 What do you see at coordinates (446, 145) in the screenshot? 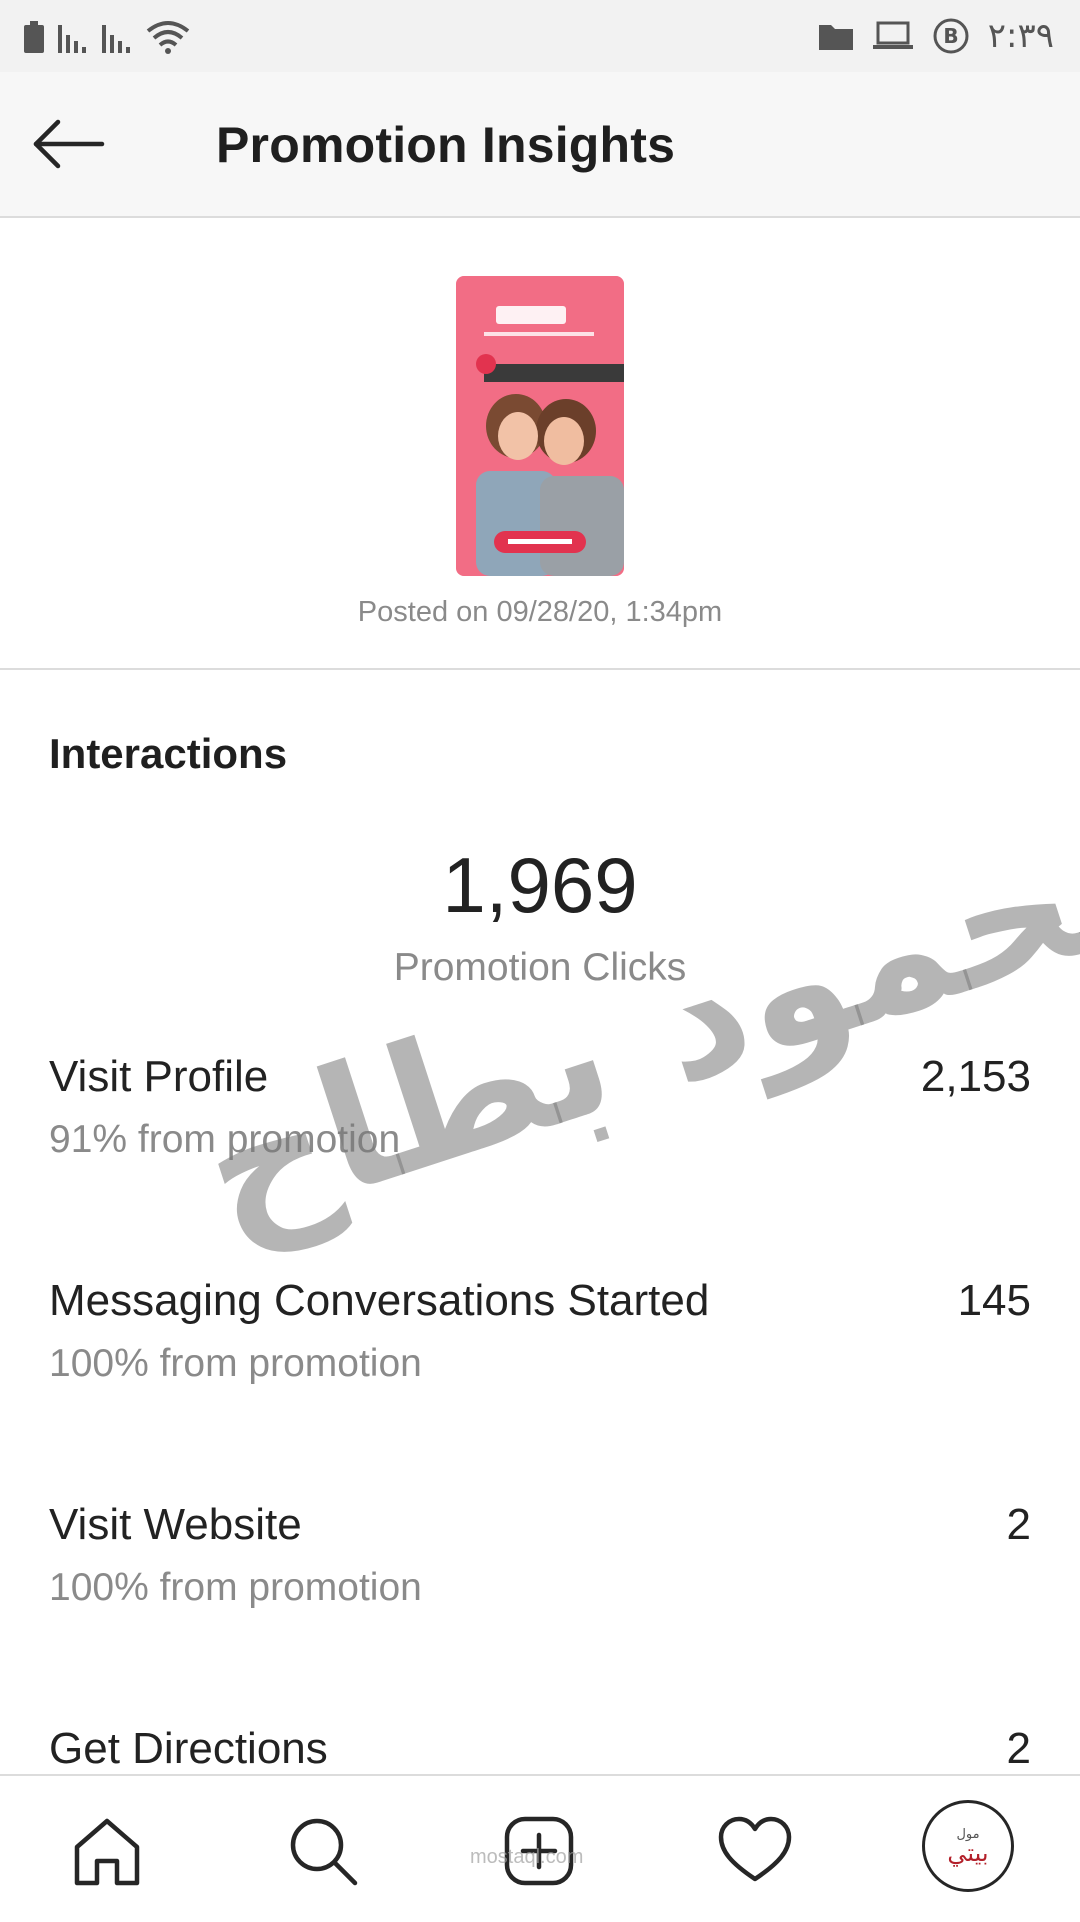
I see `page-title: Promotion Insights` at bounding box center [446, 145].